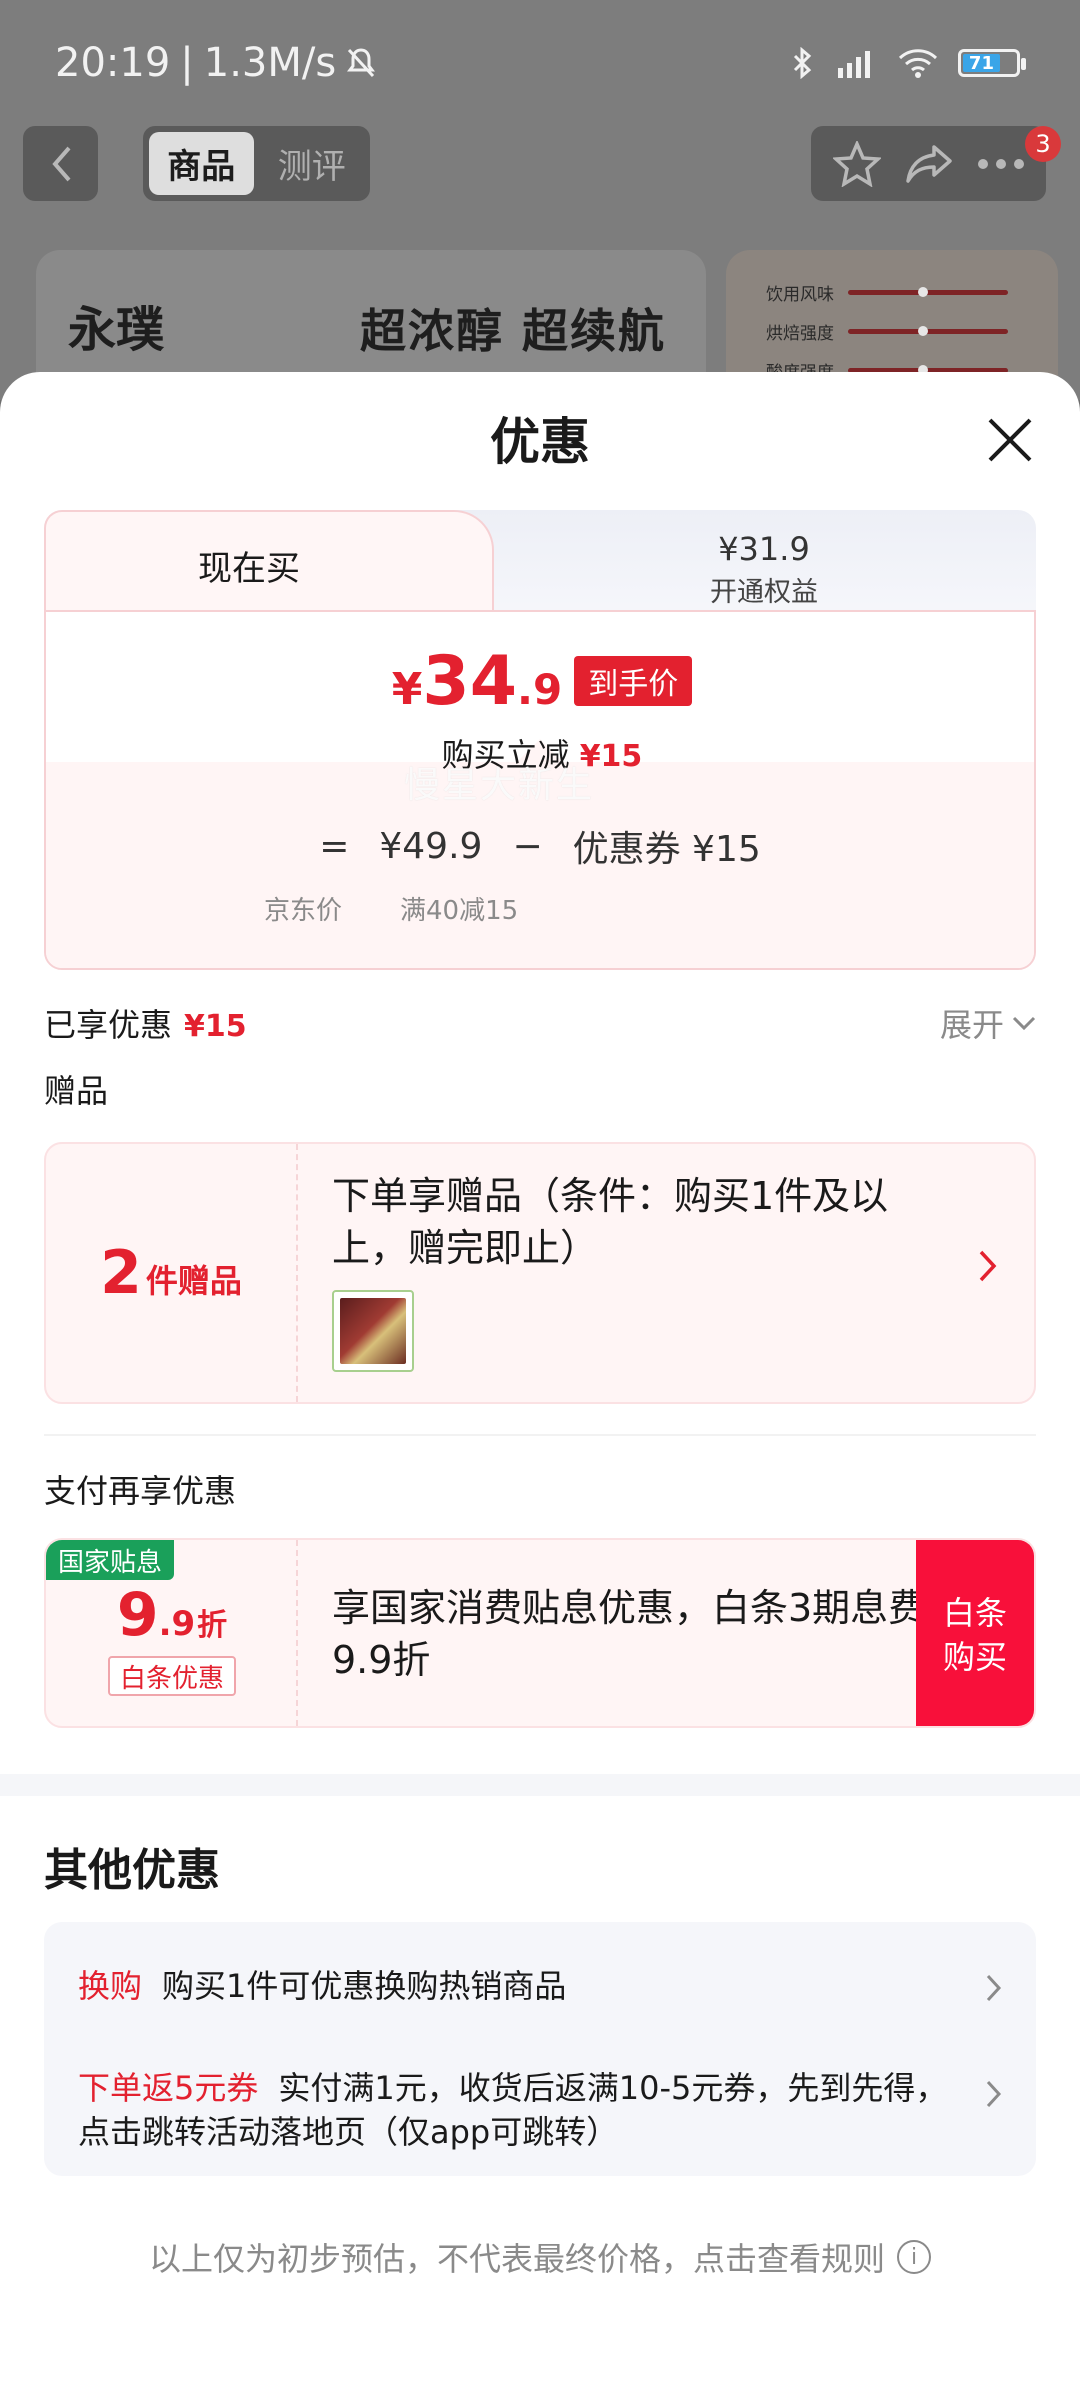 The image size is (1080, 2400). I want to click on formula-jd-price: ¥49.9, so click(431, 846).